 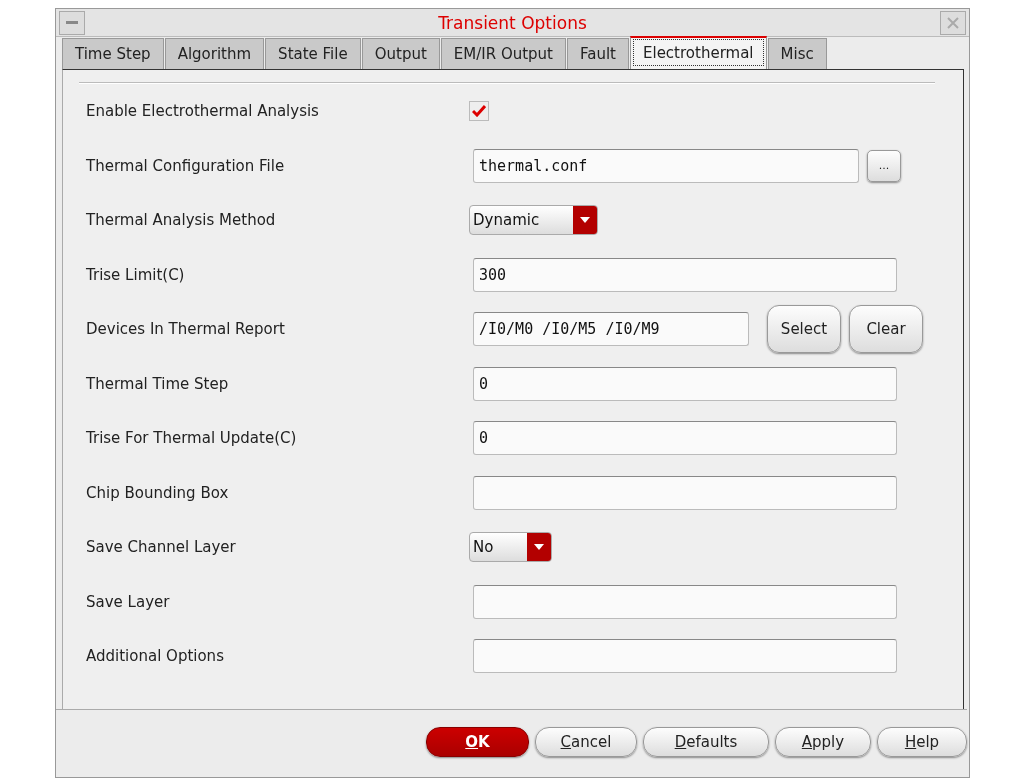 What do you see at coordinates (181, 220) in the screenshot?
I see `field-label: Thermal Analysis Method` at bounding box center [181, 220].